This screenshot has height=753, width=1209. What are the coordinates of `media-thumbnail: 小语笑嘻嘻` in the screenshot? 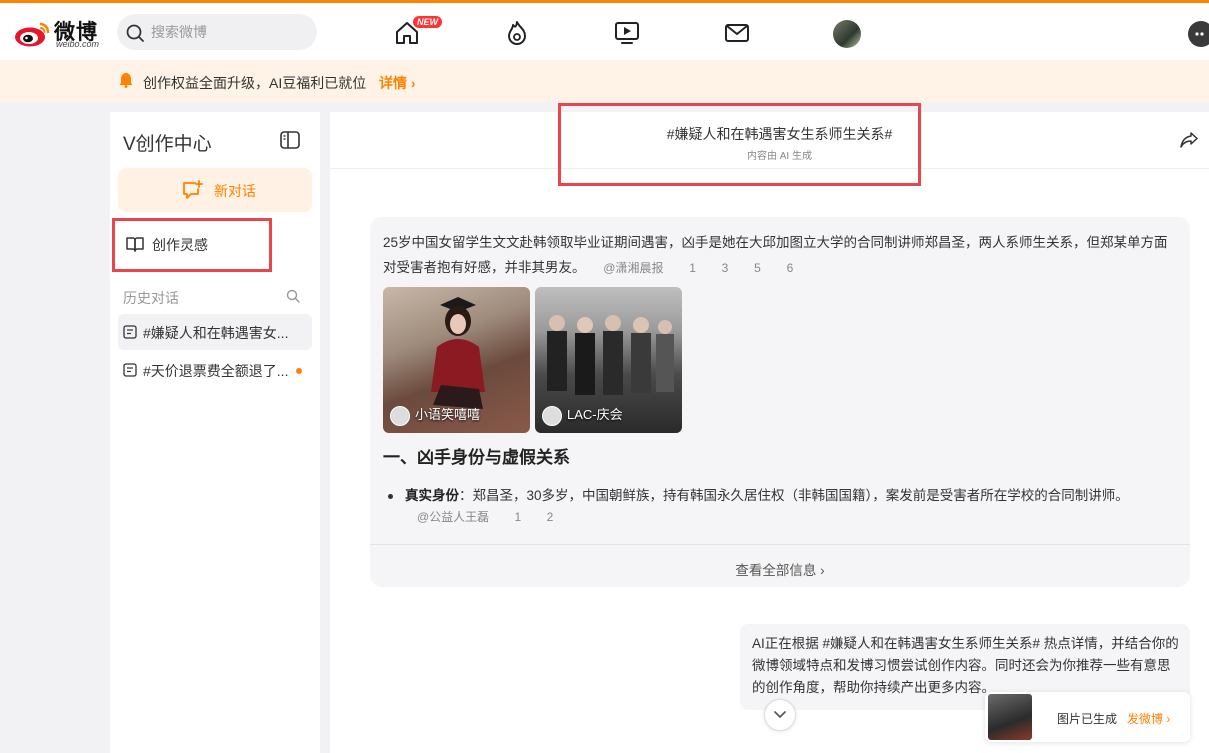 It's located at (456, 360).